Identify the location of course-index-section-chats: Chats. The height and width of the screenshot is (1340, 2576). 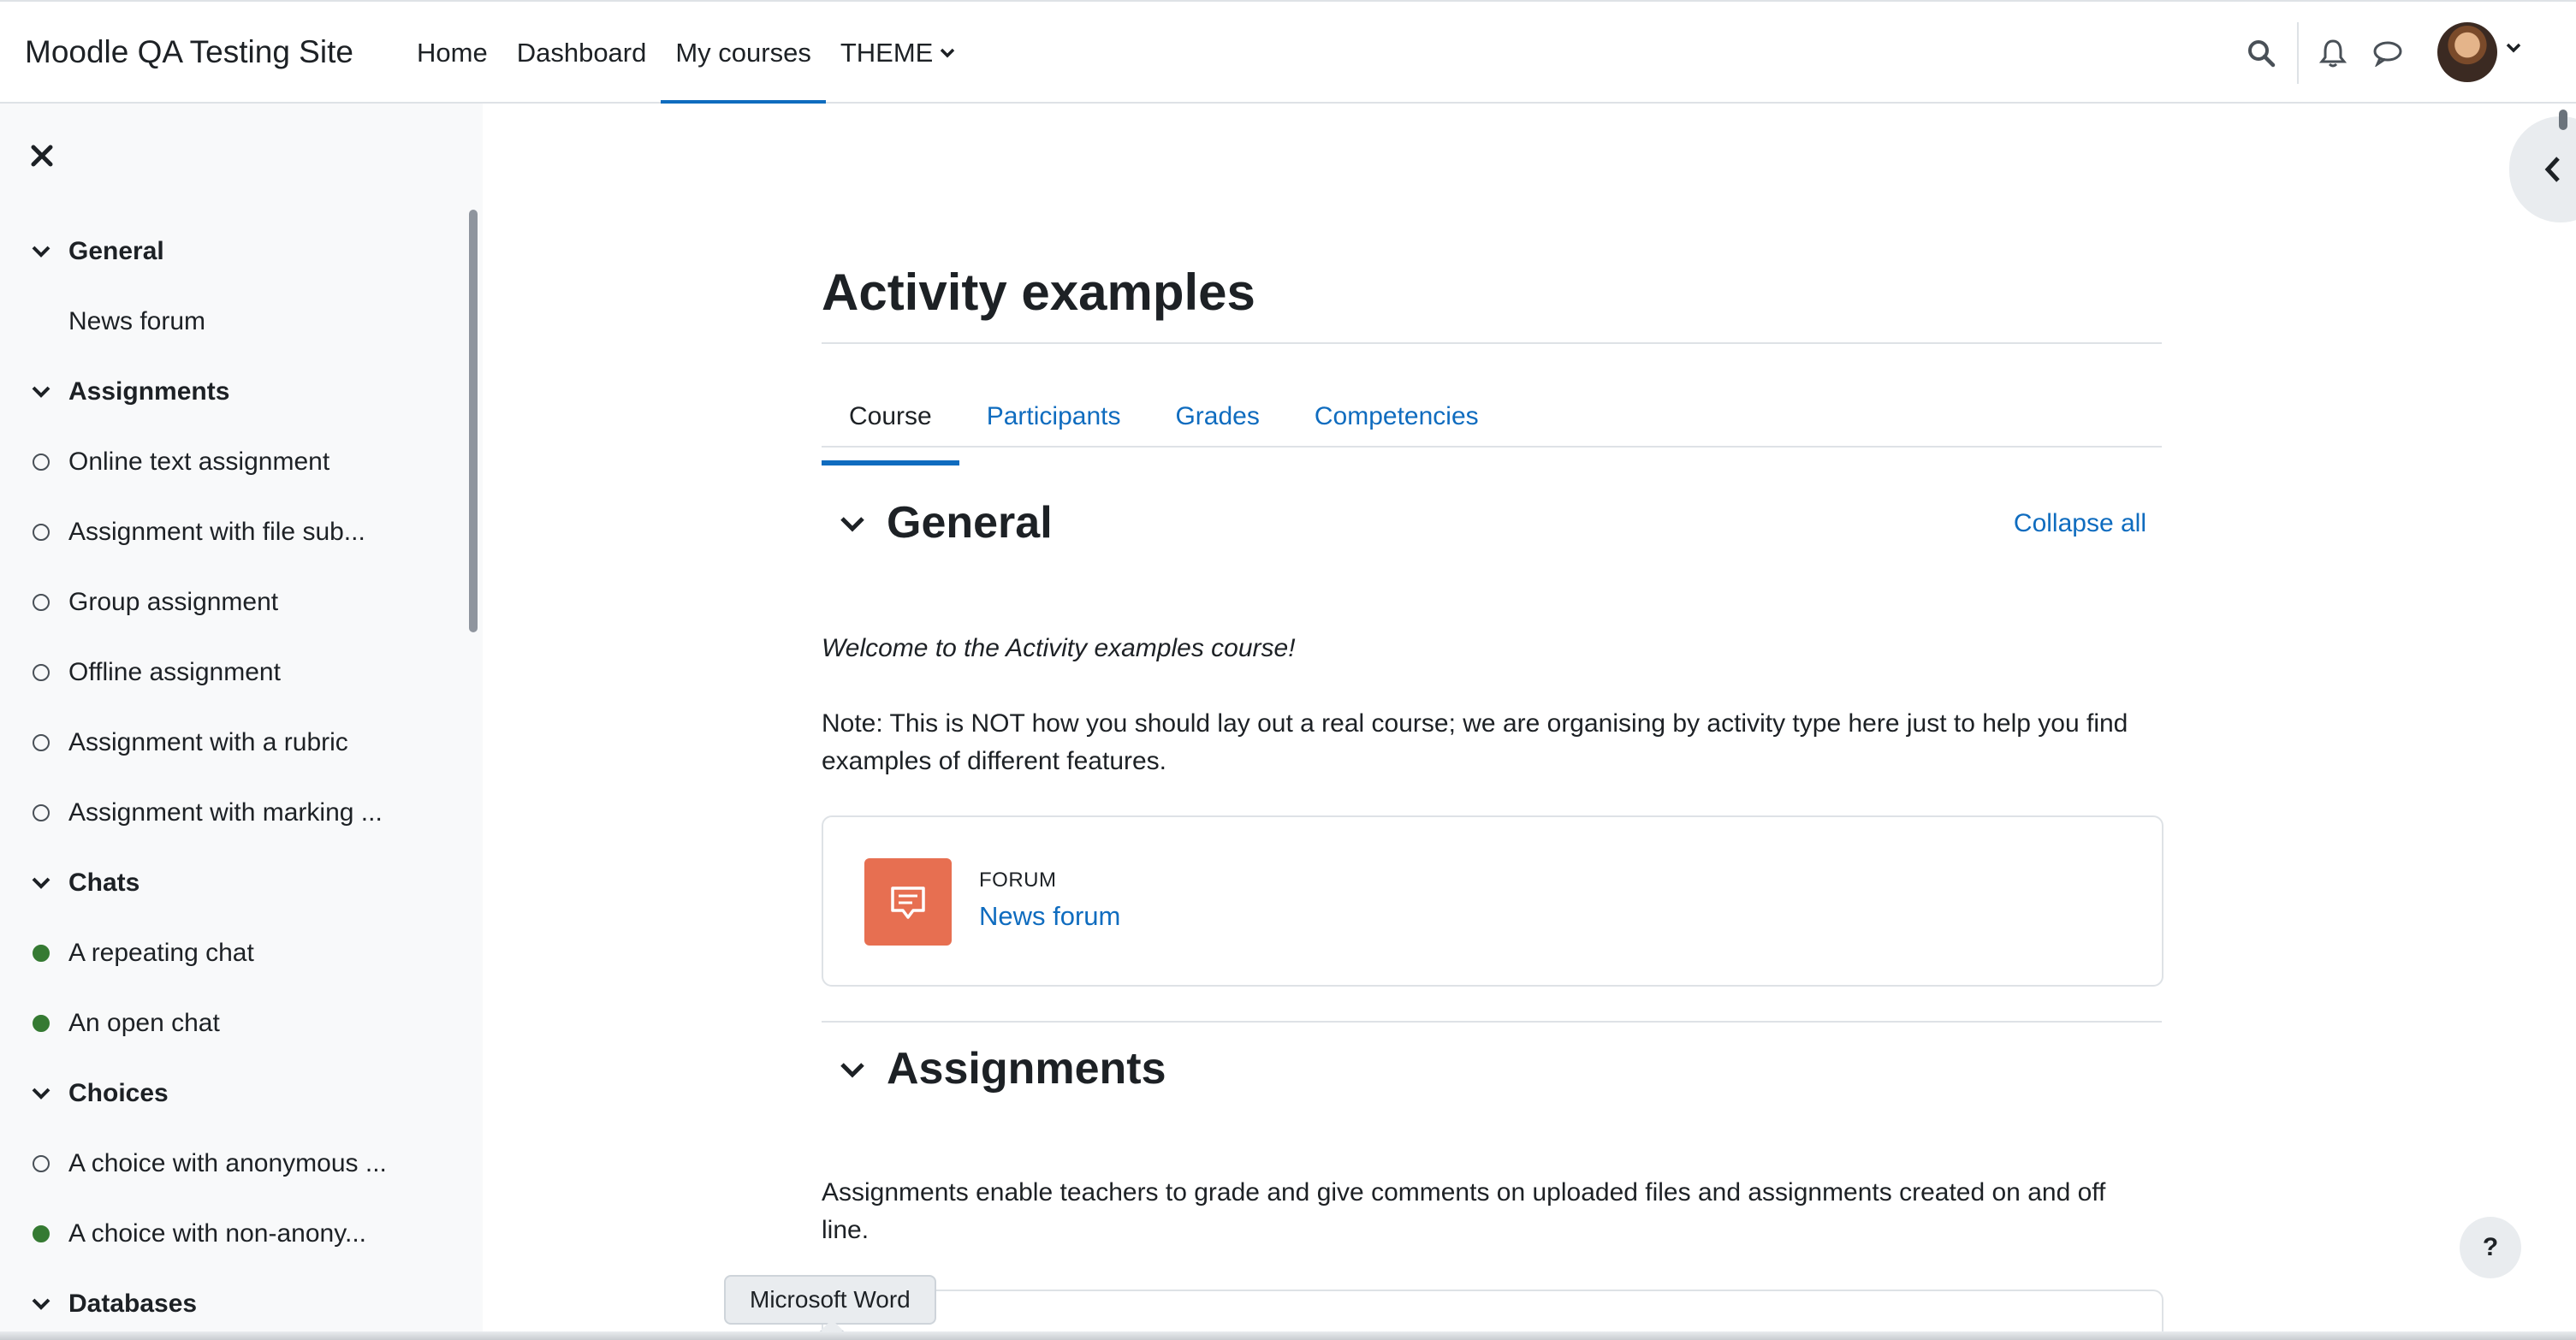
(231, 883).